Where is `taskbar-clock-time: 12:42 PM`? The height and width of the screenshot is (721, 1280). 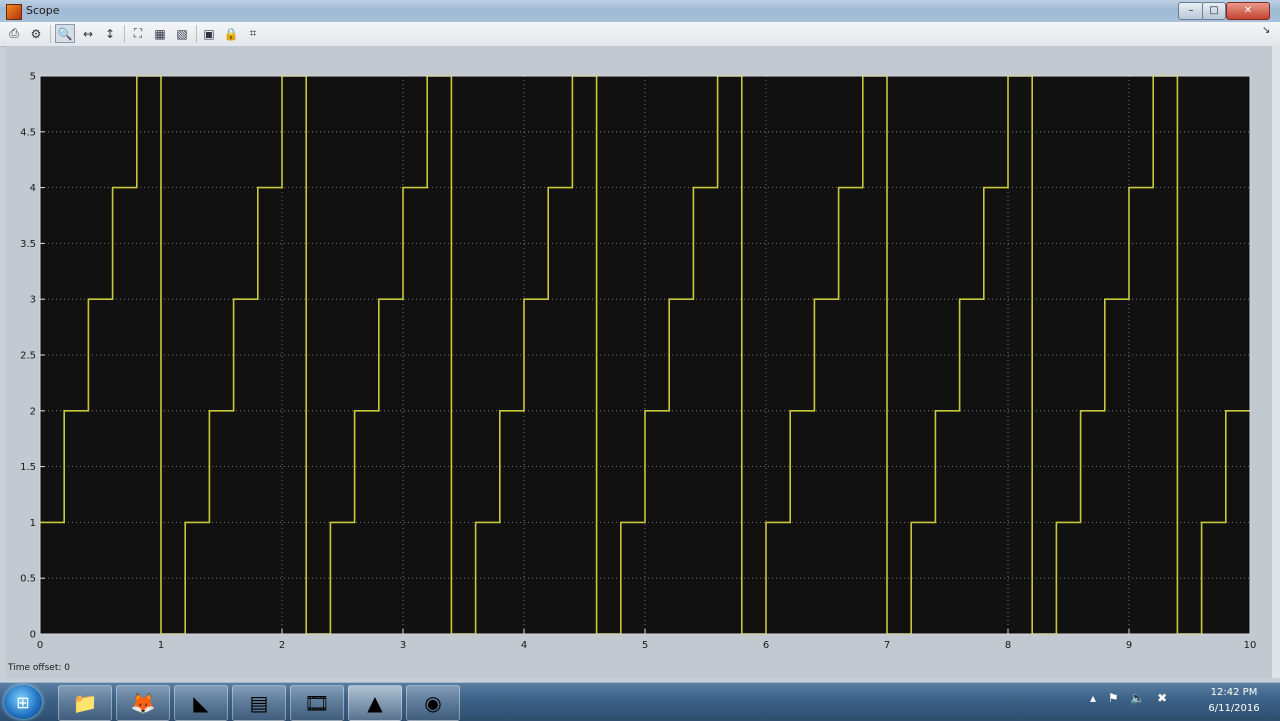 taskbar-clock-time: 12:42 PM is located at coordinates (1234, 692).